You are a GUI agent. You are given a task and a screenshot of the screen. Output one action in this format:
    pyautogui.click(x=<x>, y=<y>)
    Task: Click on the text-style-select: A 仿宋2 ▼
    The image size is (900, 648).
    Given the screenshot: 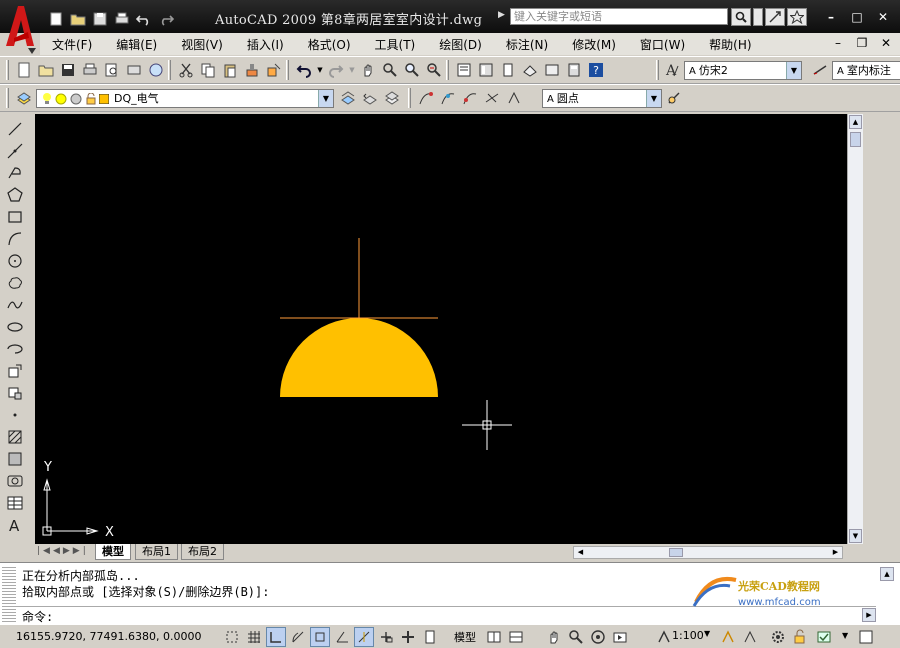 What is the action you would take?
    pyautogui.click(x=743, y=70)
    